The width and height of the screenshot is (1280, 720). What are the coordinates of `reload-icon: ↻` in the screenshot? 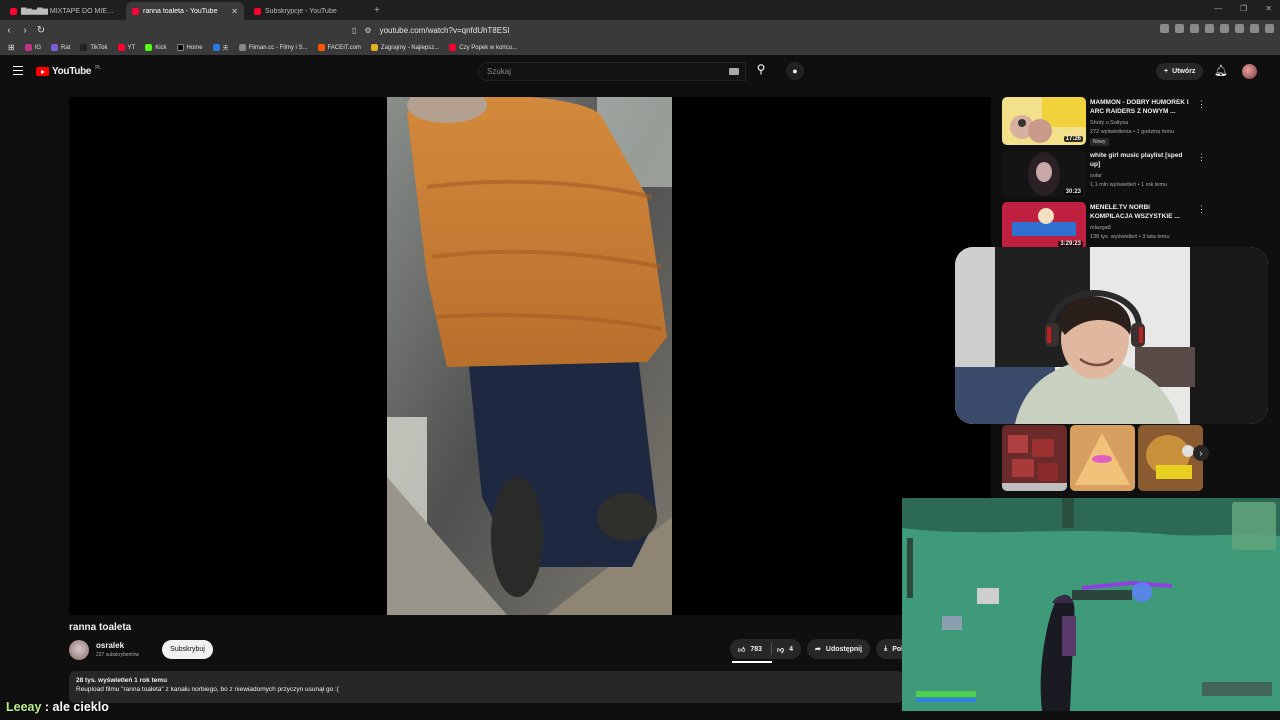 It's located at (41, 30).